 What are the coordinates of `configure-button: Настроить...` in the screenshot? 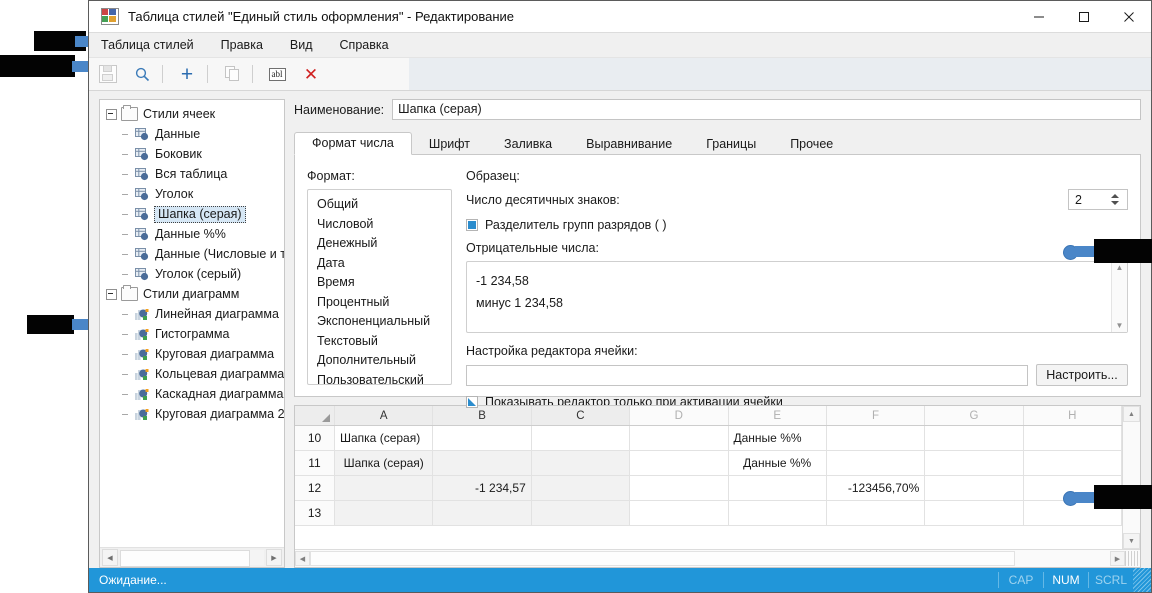 It's located at (1082, 375).